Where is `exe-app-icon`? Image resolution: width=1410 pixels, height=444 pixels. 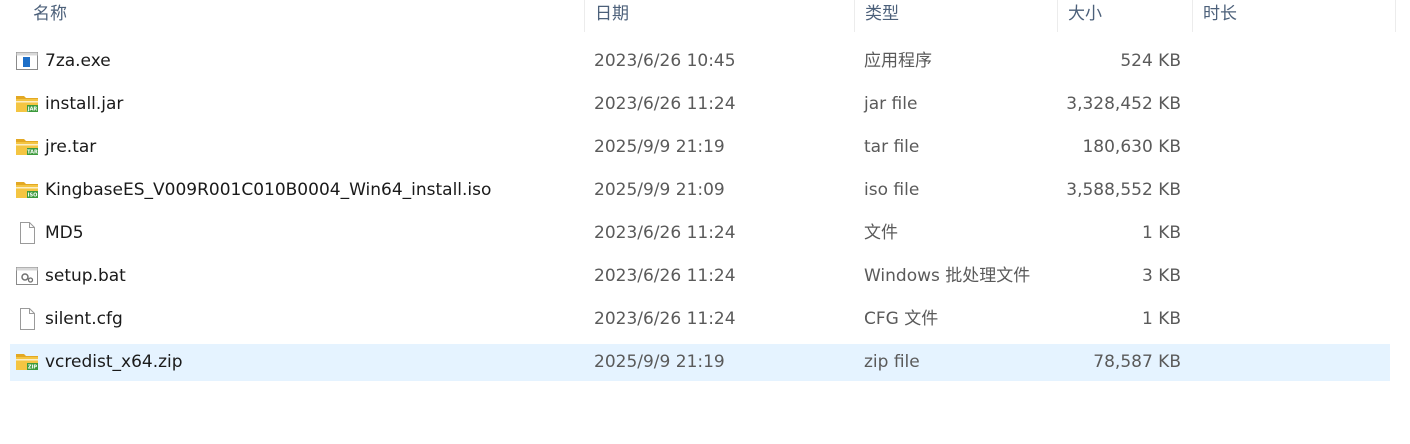 exe-app-icon is located at coordinates (27, 61).